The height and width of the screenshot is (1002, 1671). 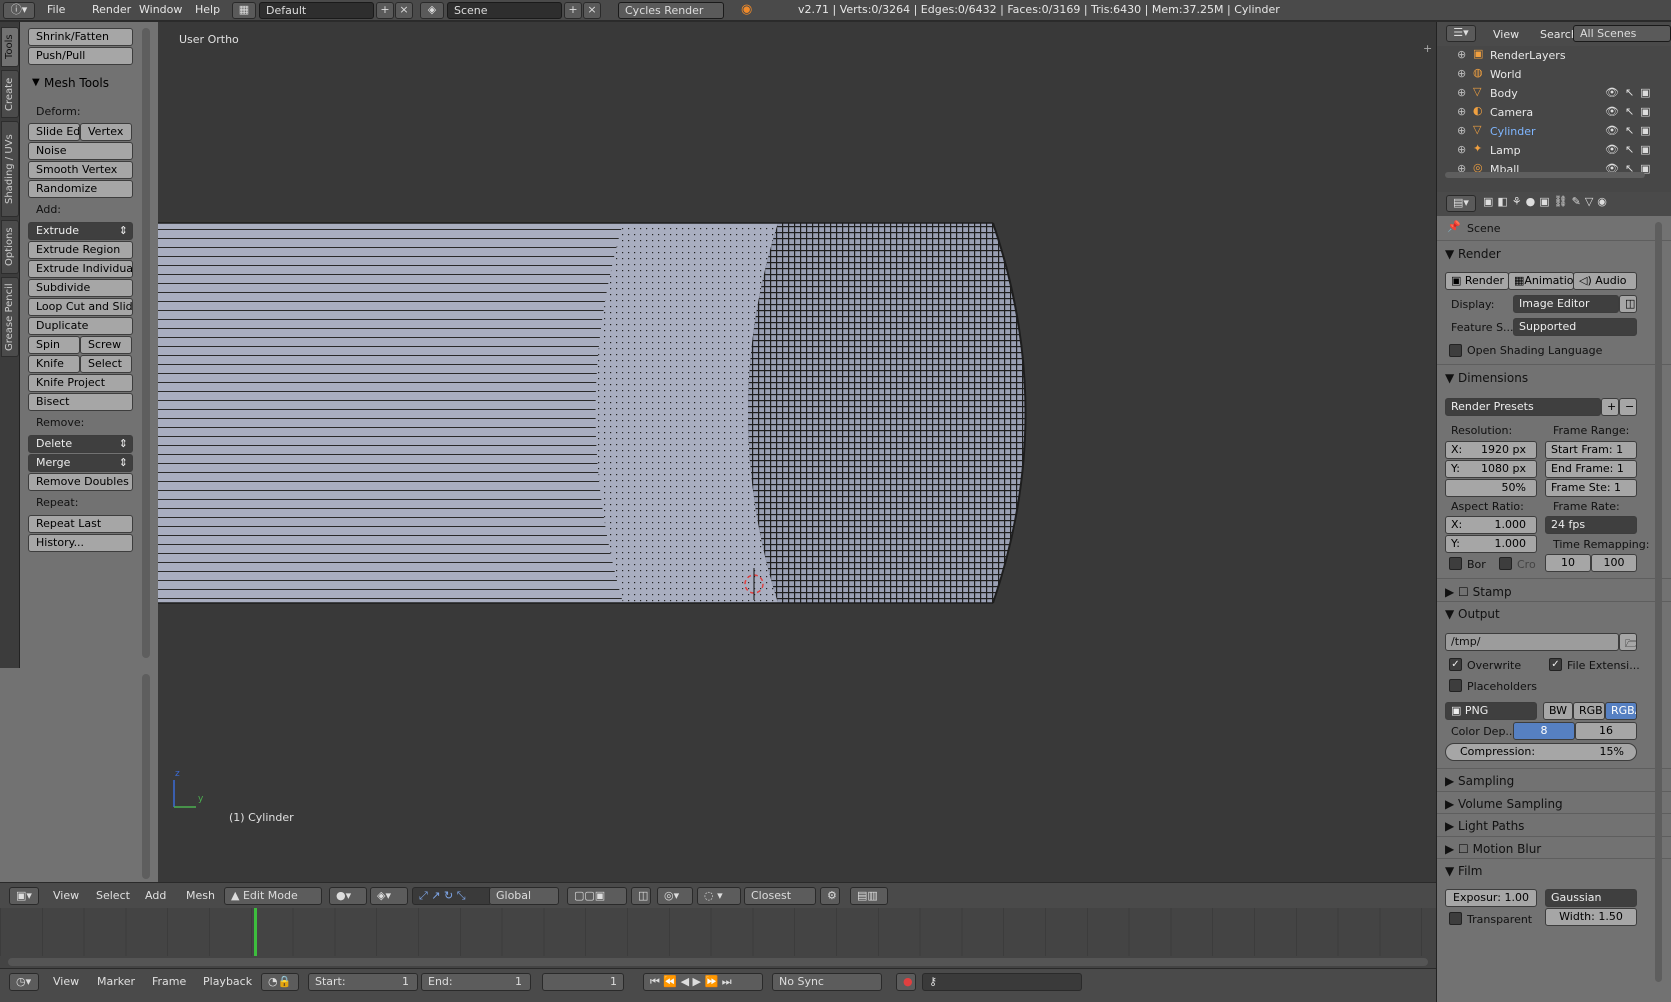 I want to click on stamp-section-header: ▶ ☐ Stamp, so click(x=1478, y=592).